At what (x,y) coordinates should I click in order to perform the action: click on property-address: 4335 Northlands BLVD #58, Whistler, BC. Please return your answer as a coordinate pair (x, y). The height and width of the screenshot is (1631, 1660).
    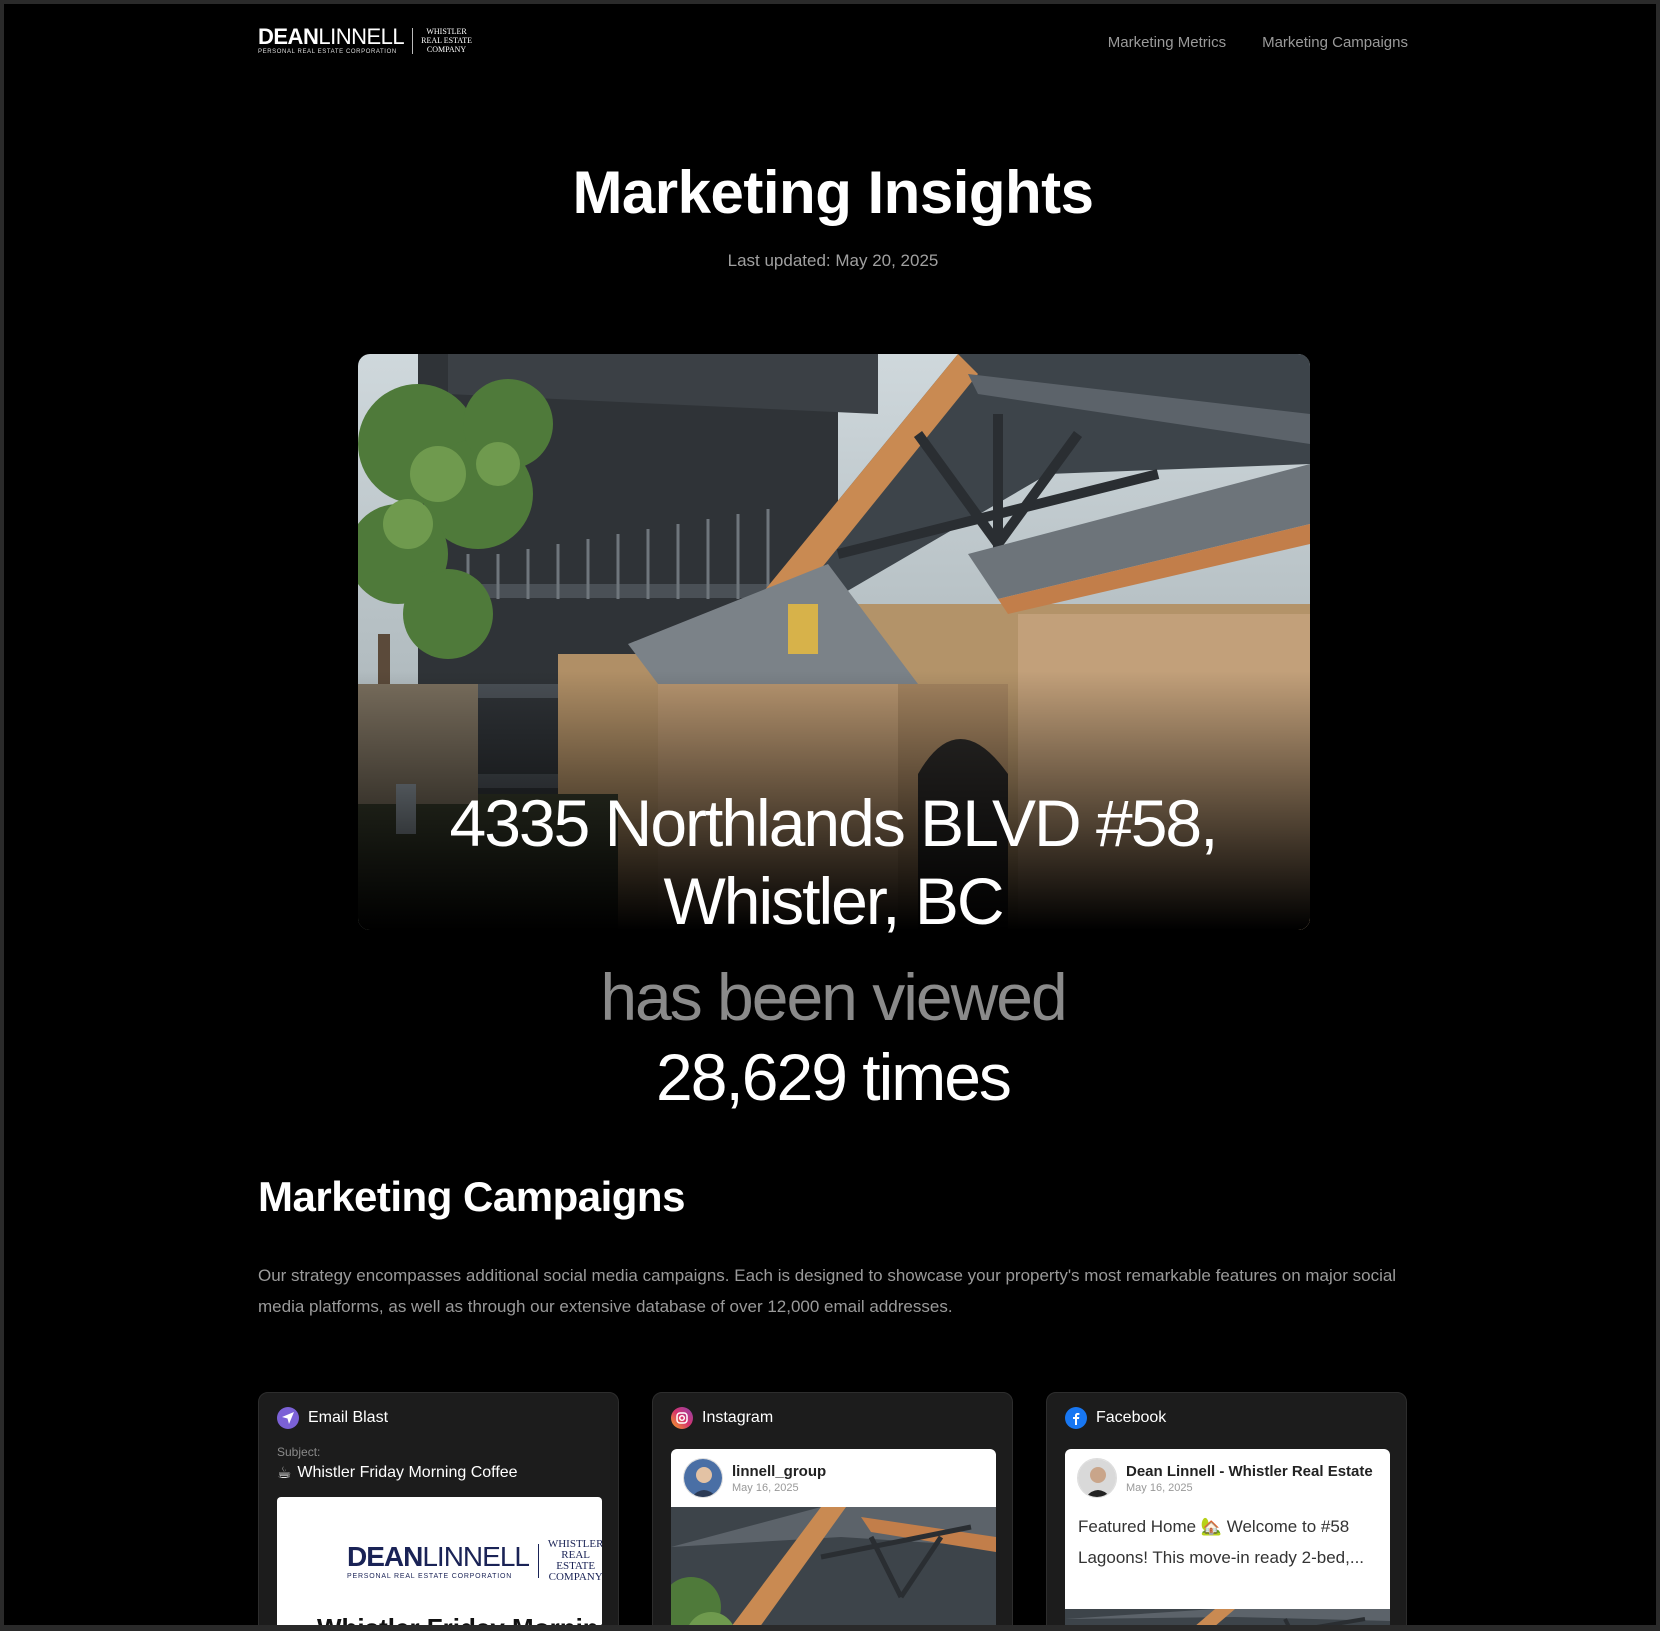
    Looking at the image, I should click on (833, 862).